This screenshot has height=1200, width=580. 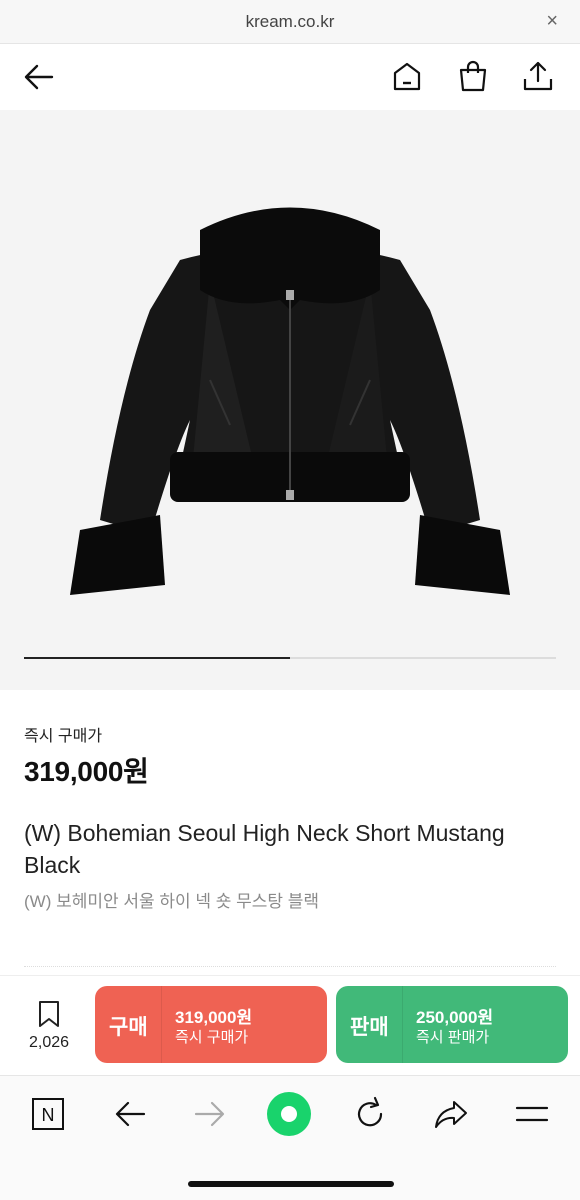 I want to click on menu-icon, so click(x=532, y=1114).